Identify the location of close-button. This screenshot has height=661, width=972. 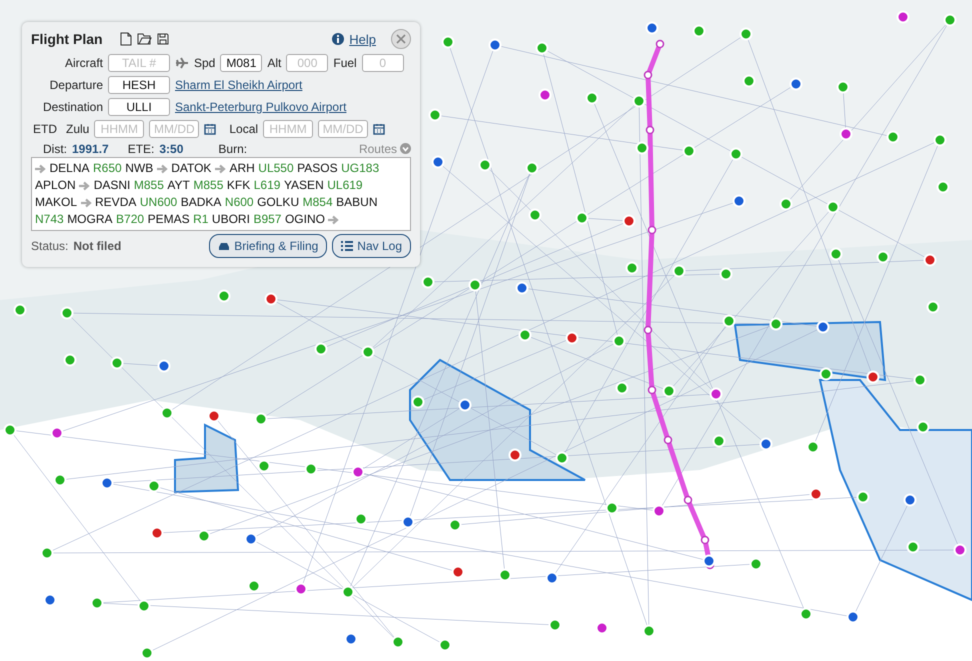
(401, 39).